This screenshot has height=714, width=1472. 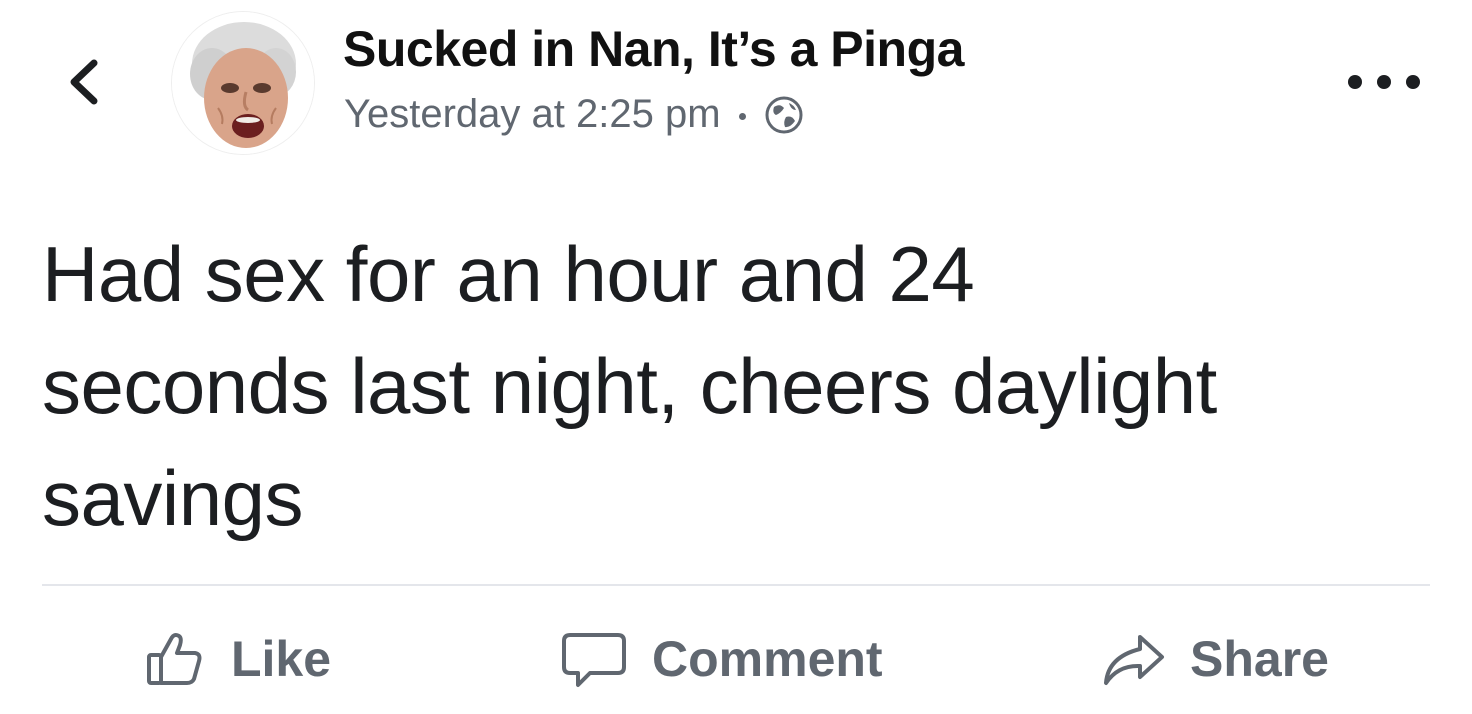 What do you see at coordinates (767, 659) in the screenshot?
I see `comment-label: Comment` at bounding box center [767, 659].